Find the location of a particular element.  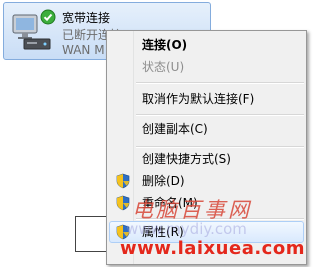

menu-item-label: 取消作为默认连接(F) is located at coordinates (198, 99).